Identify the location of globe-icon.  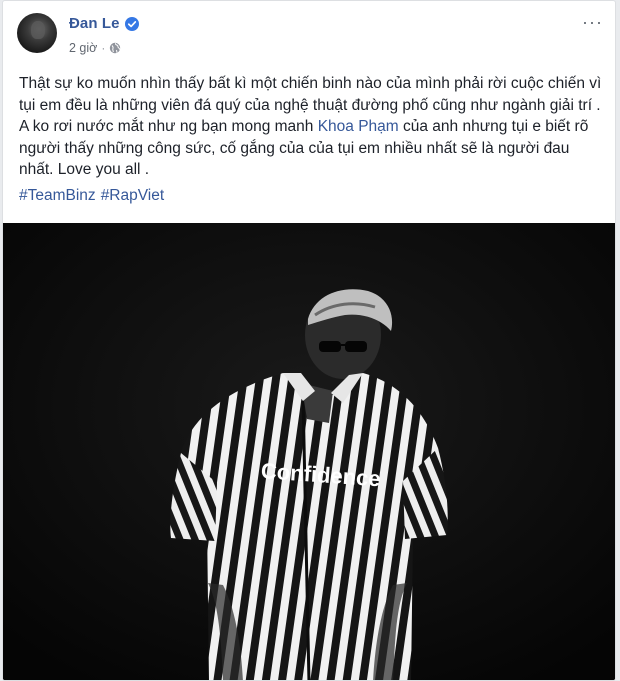
(115, 48).